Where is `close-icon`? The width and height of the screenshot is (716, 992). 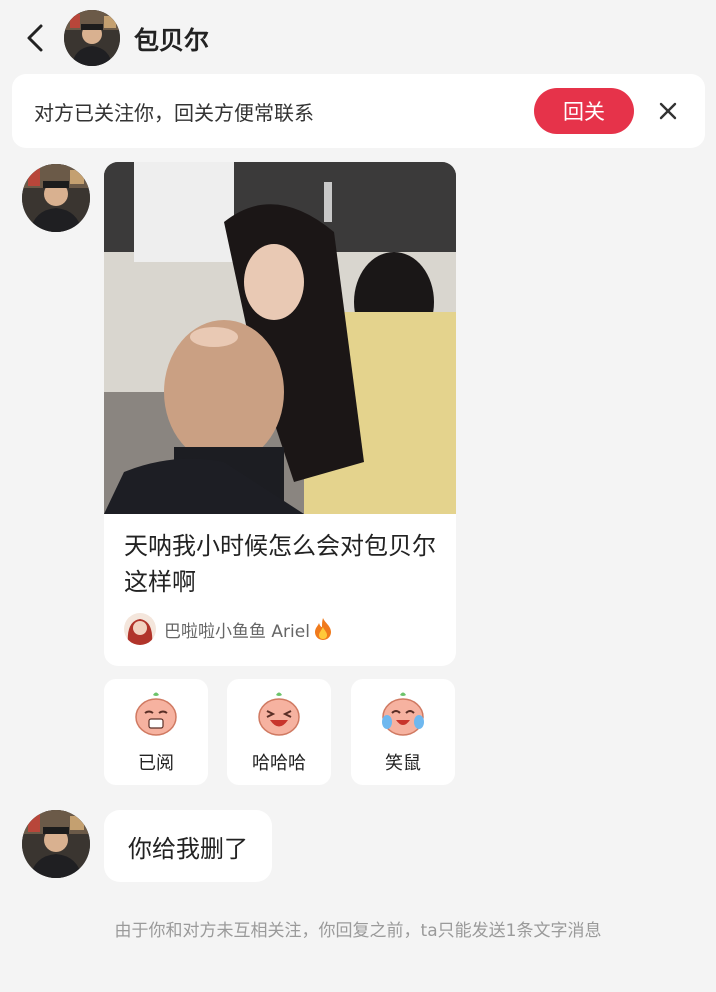 close-icon is located at coordinates (668, 111).